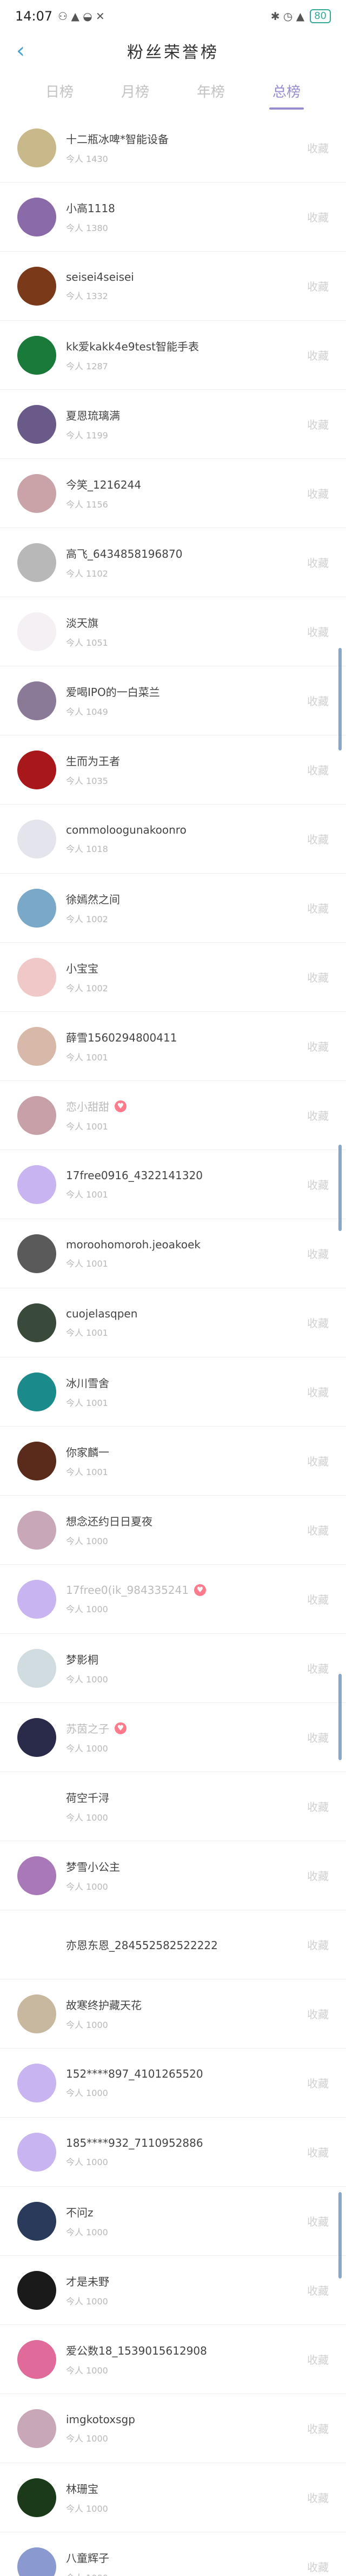  What do you see at coordinates (173, 2221) in the screenshot?
I see `list-item: 不问z 今人 1000 收藏` at bounding box center [173, 2221].